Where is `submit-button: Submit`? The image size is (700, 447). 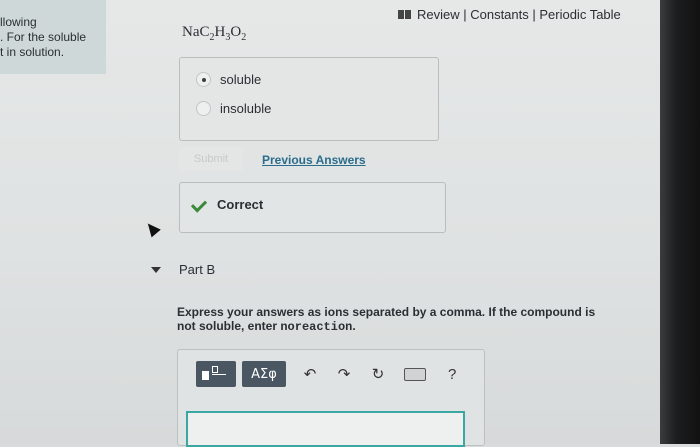 submit-button: Submit is located at coordinates (211, 159).